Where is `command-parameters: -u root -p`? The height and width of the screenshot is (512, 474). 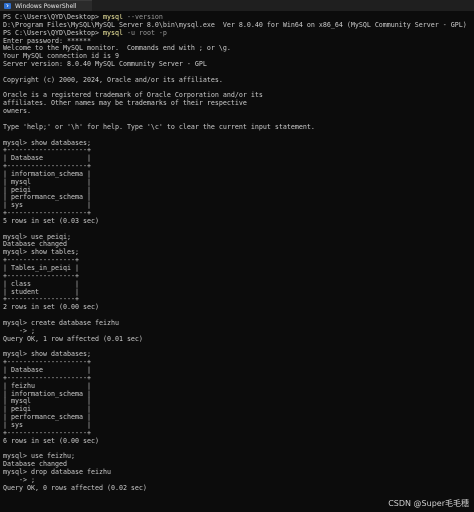
command-parameters: -u root -p is located at coordinates (144, 32).